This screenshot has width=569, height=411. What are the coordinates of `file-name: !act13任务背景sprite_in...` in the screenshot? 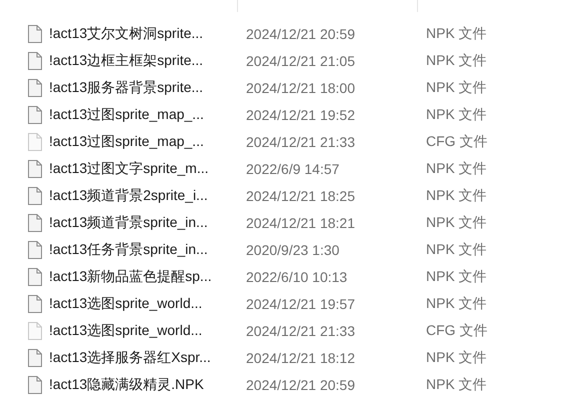 It's located at (128, 249).